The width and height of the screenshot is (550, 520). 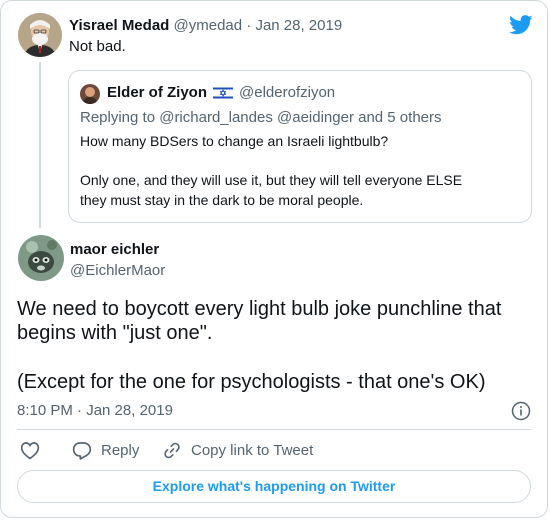 What do you see at coordinates (298, 25) in the screenshot?
I see `tweet-date: Jan 28, 2019` at bounding box center [298, 25].